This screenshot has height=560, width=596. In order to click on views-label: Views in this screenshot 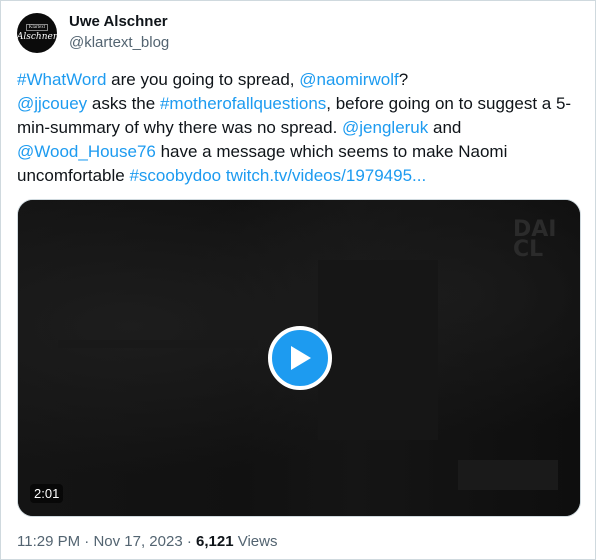, I will do `click(255, 541)`.